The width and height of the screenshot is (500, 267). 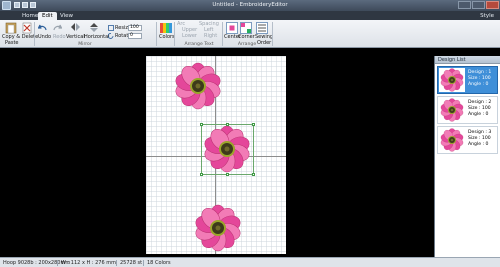 I want to click on rotate-input: 0, so click(x=135, y=36).